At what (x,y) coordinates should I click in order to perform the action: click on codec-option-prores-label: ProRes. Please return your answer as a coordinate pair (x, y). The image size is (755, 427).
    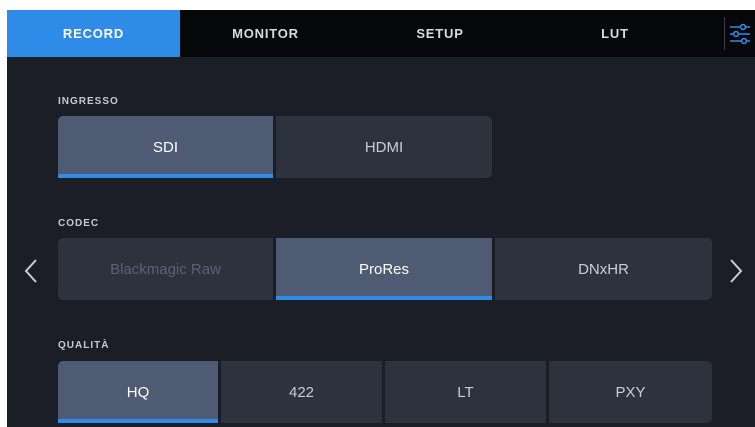
    Looking at the image, I should click on (384, 269).